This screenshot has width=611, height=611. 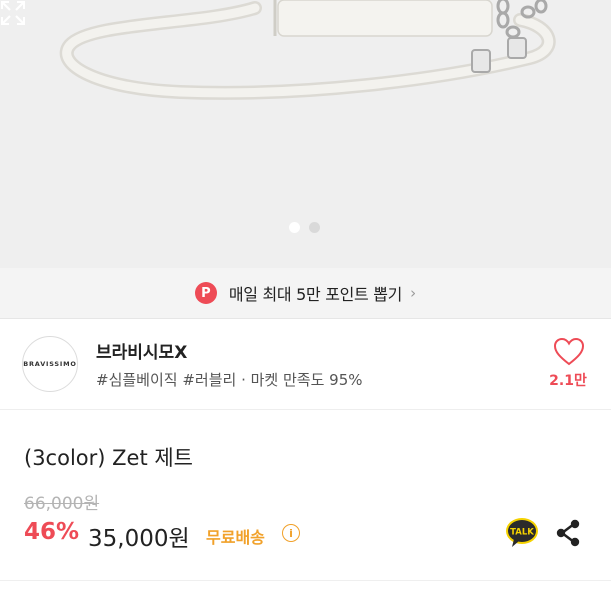 What do you see at coordinates (205, 293) in the screenshot?
I see `point-icon: P` at bounding box center [205, 293].